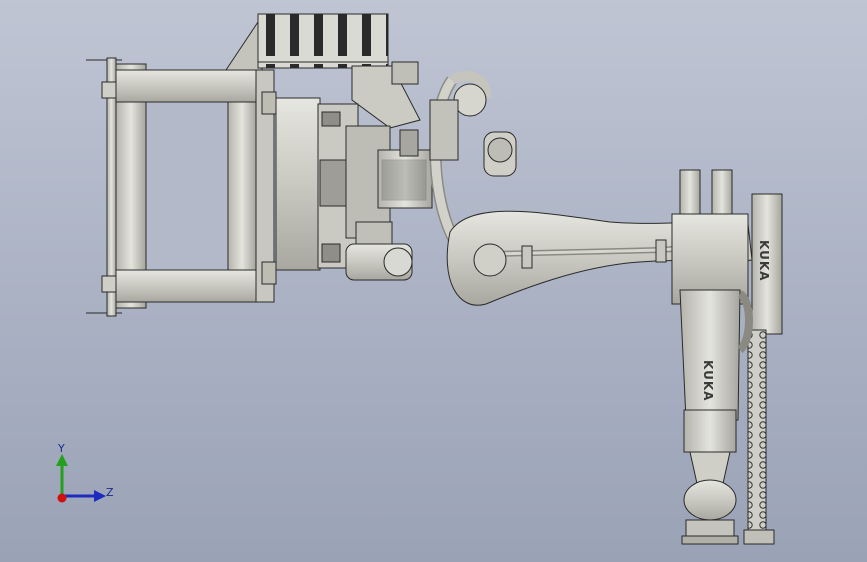 This screenshot has width=867, height=562. I want to click on z-axis-arrowhead, so click(100, 496).